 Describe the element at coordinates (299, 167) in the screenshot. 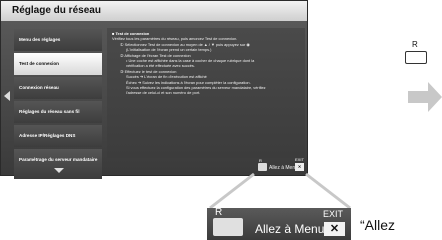

I see `exit-button: ✕` at that location.